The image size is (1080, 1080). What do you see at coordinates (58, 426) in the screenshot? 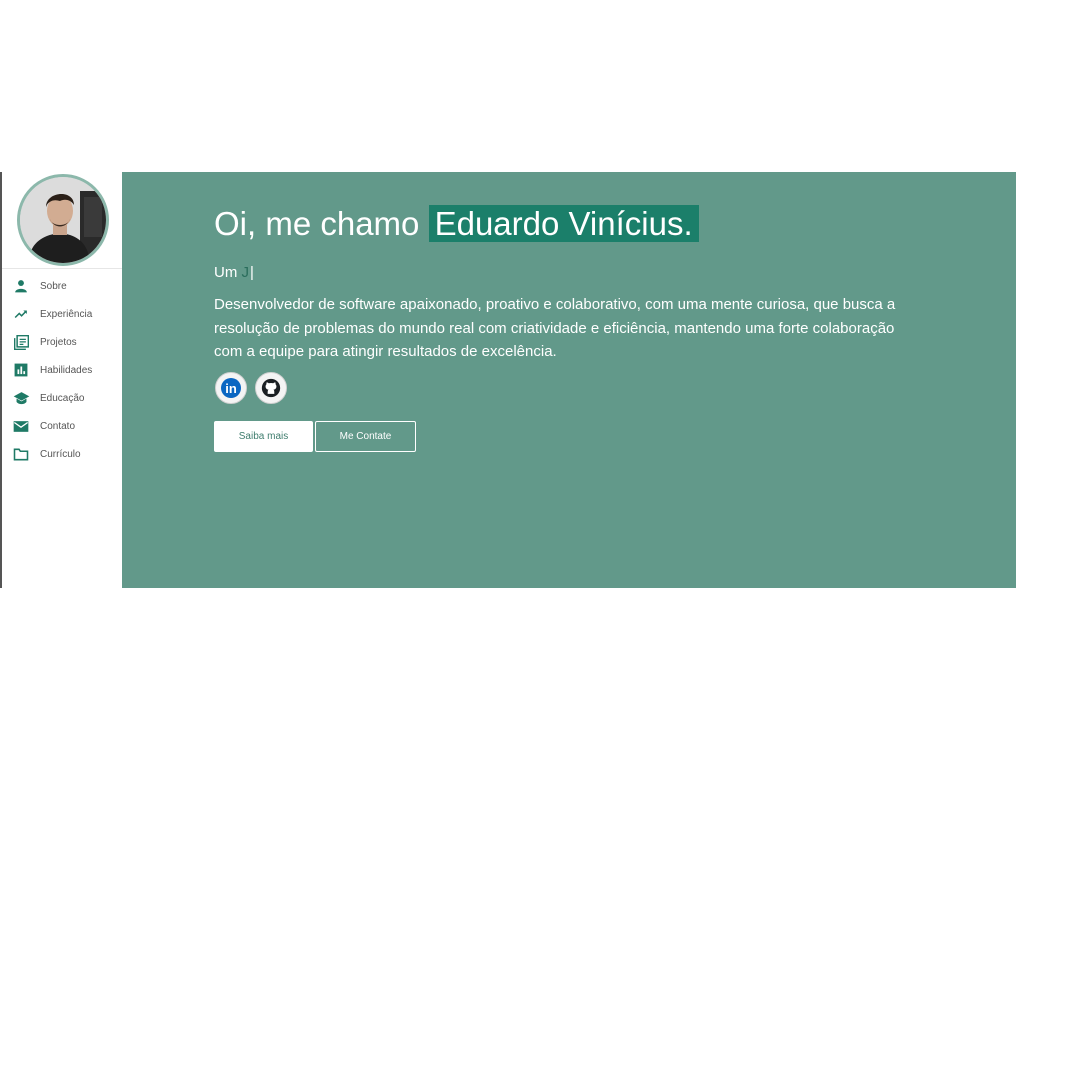
I see `sidebar-item-label: Contato` at bounding box center [58, 426].